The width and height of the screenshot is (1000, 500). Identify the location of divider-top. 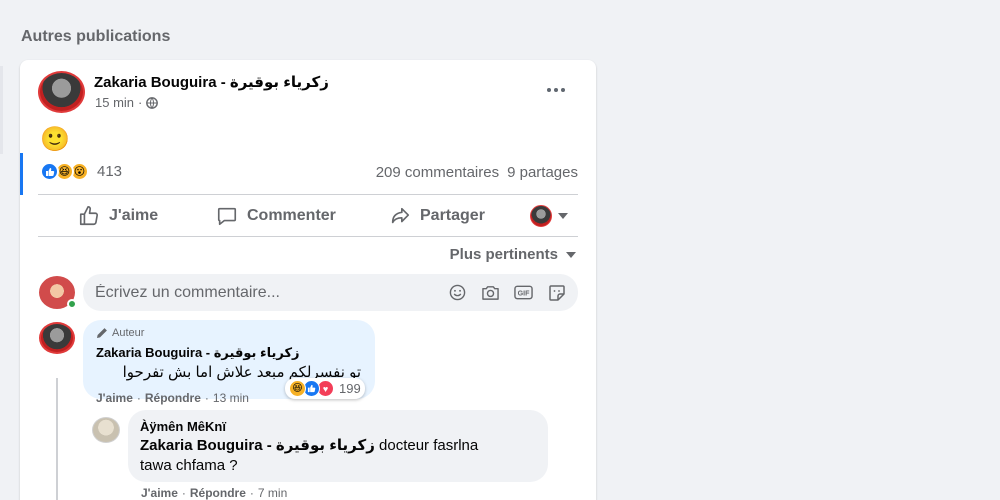
(308, 194).